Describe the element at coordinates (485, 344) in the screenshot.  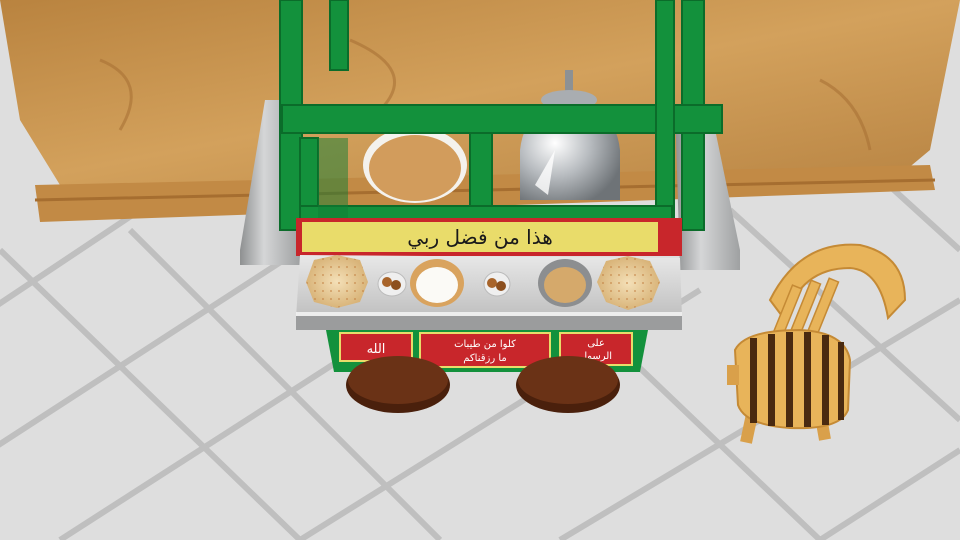
I see `panel-center-line1: كلوا من طيبات` at that location.